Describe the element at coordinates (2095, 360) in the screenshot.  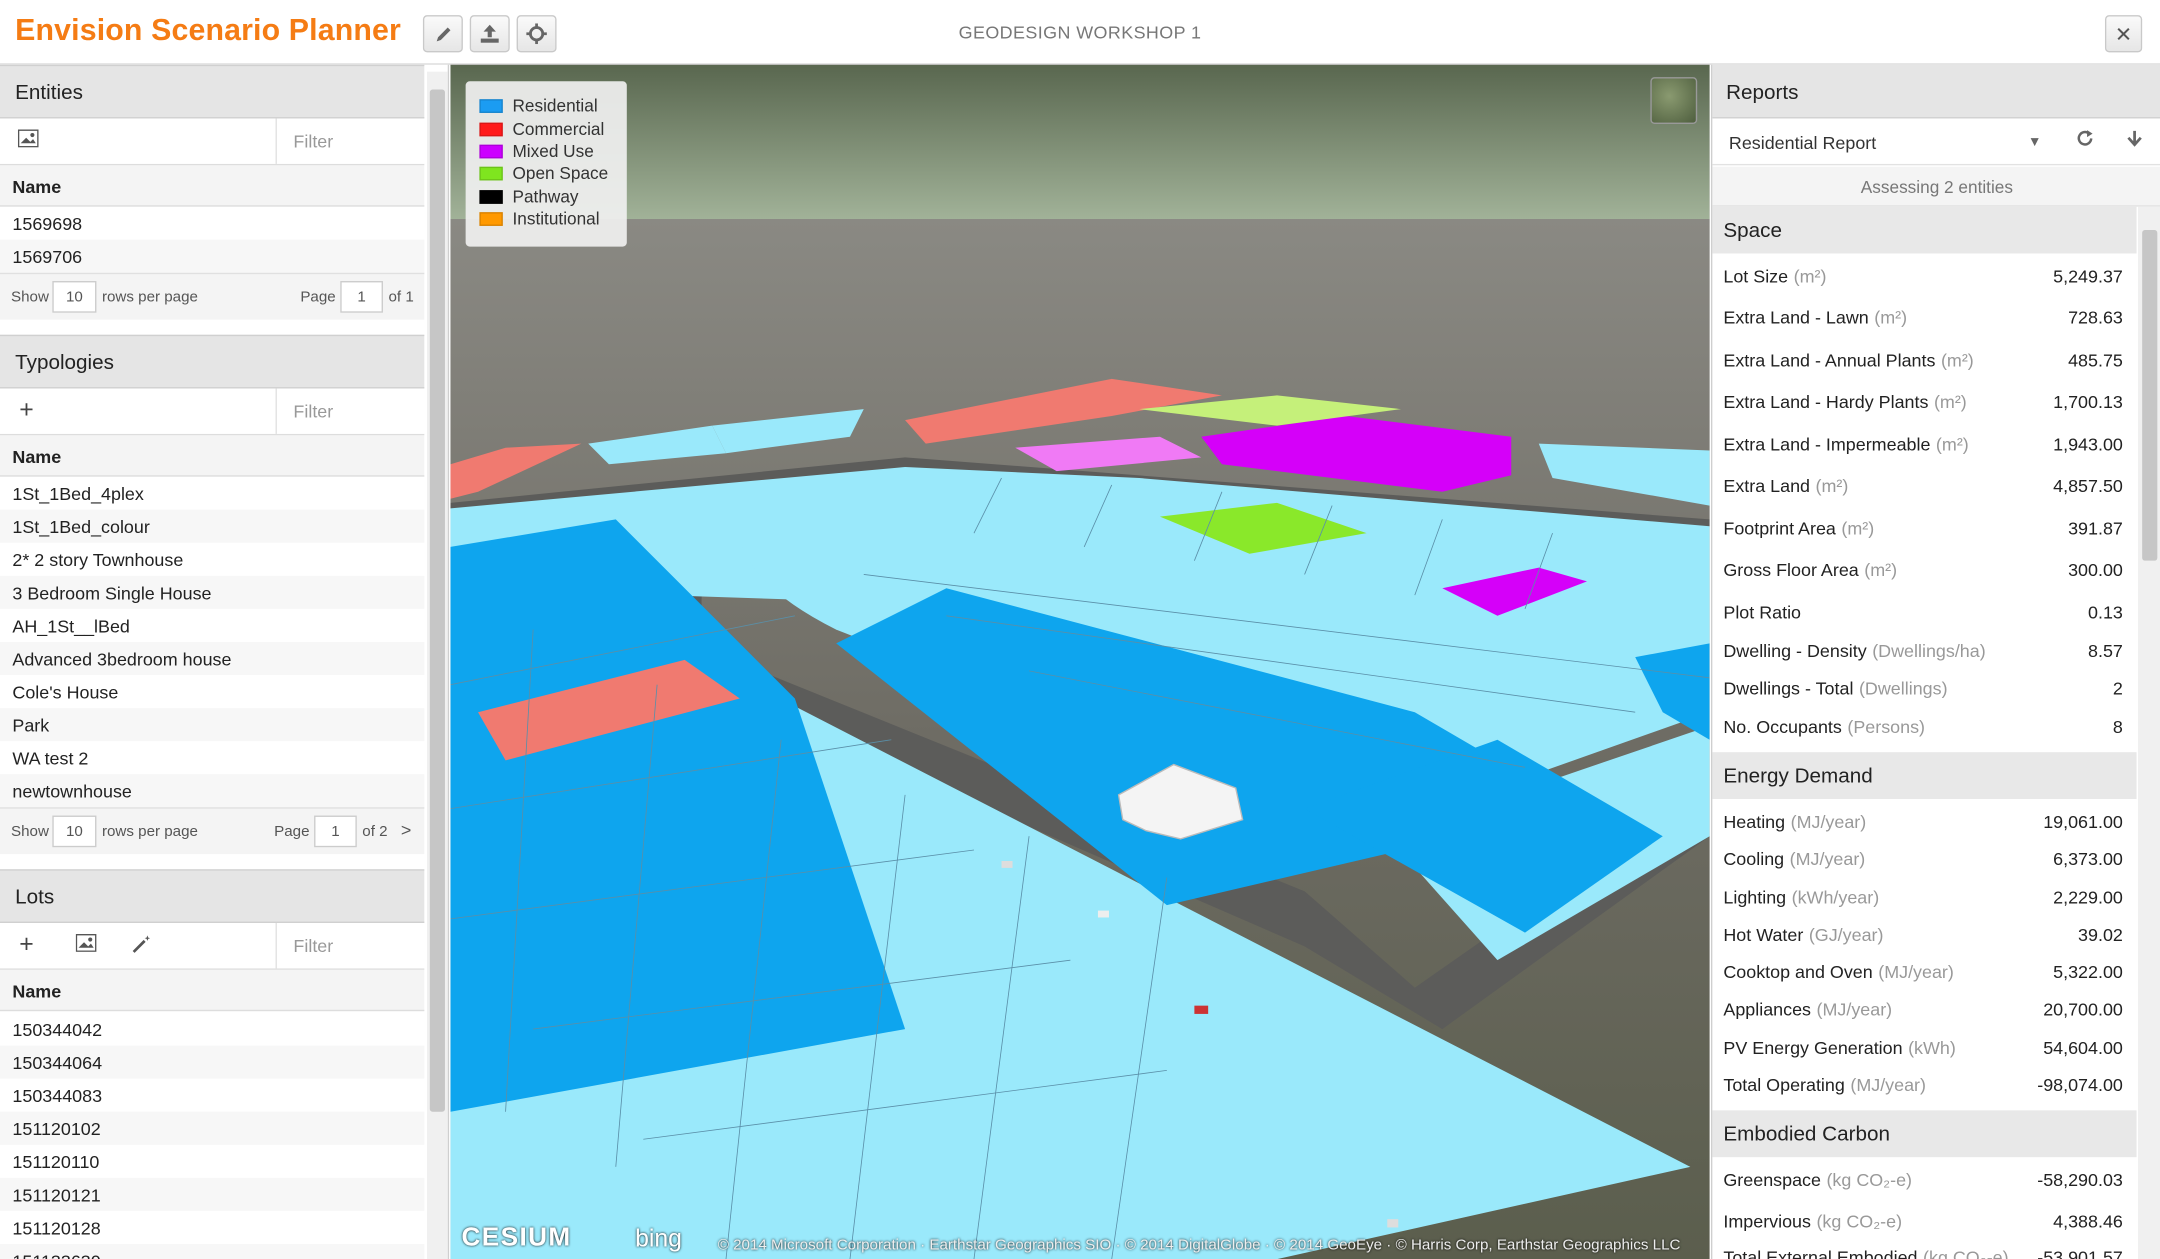
I see `metric-value: 485.75` at that location.